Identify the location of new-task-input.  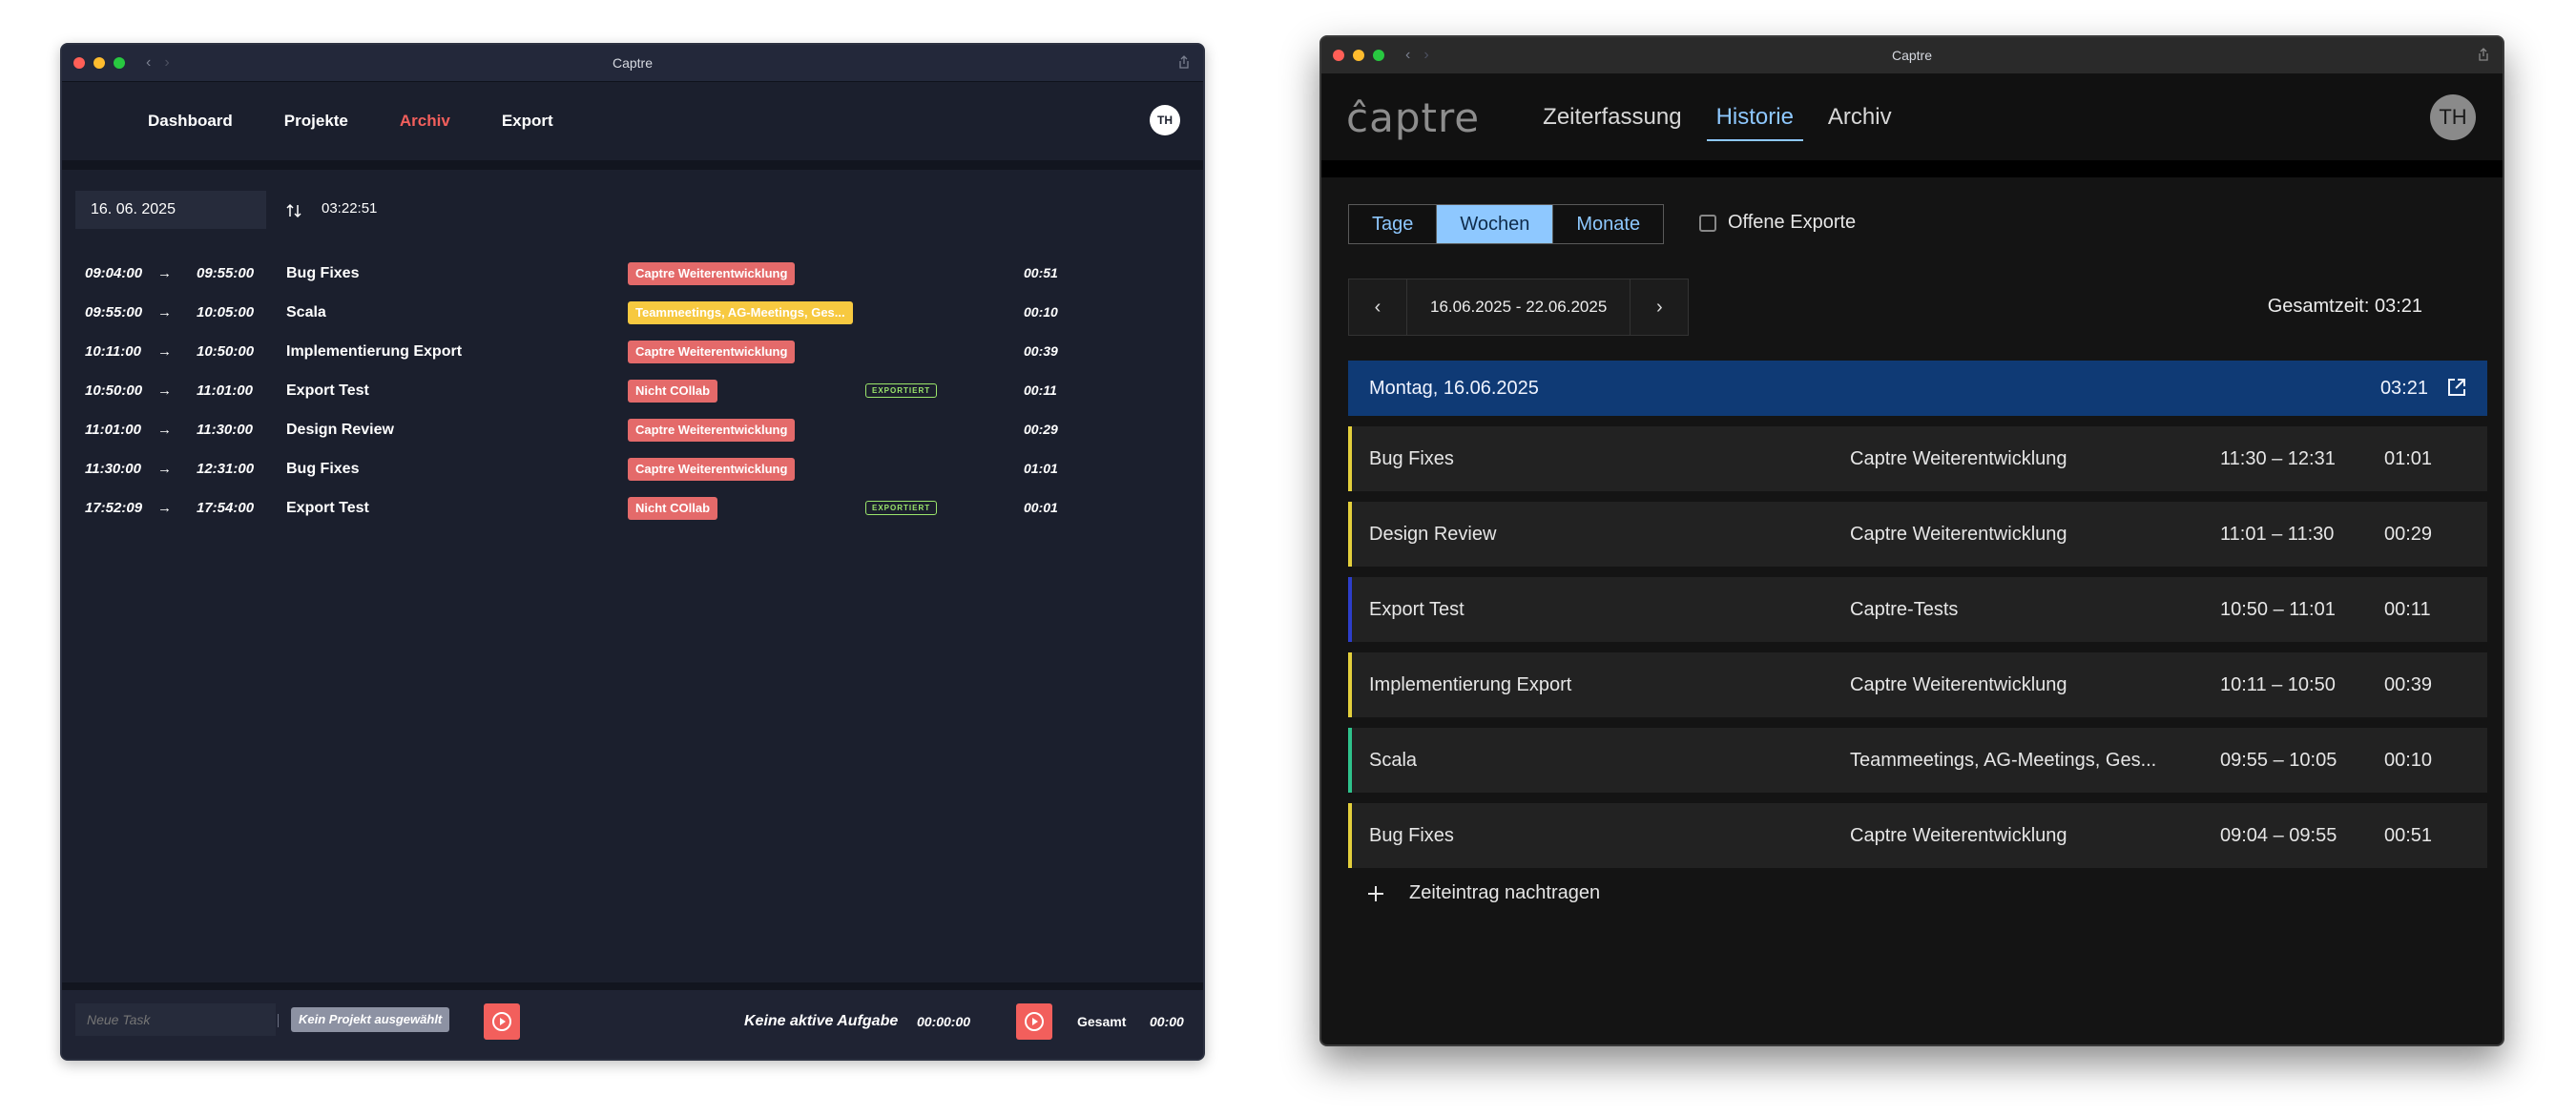
(175, 1019).